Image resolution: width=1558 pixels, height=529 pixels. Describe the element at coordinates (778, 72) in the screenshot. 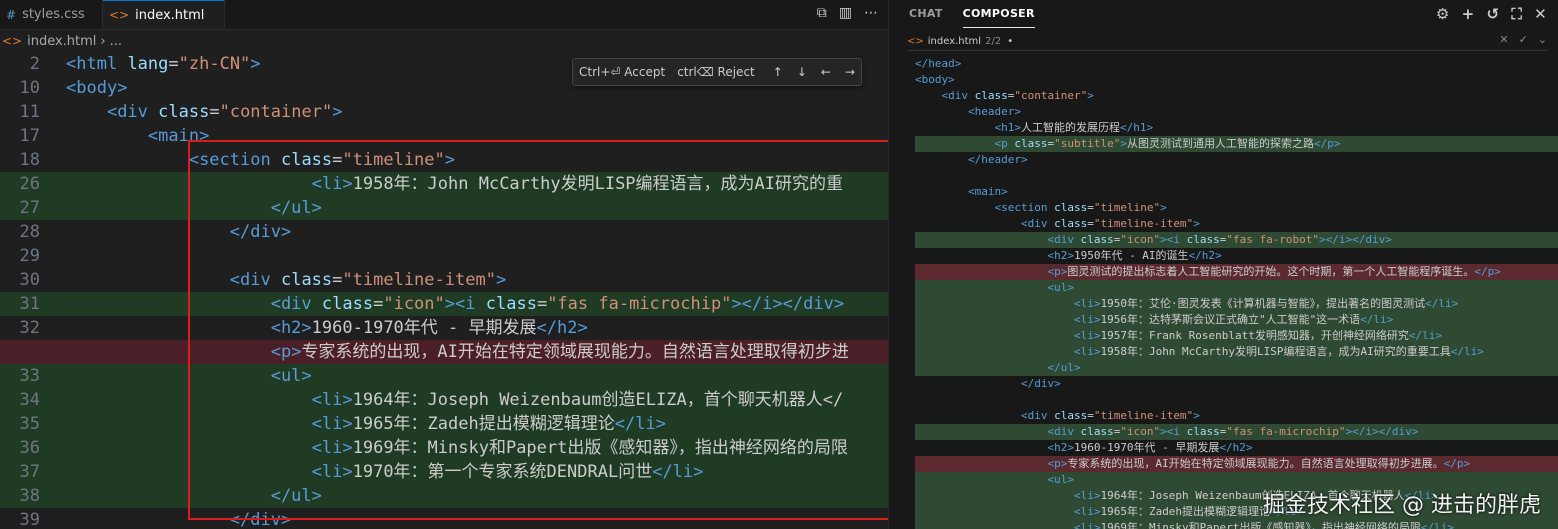

I see `arrow-up-icon: ↑` at that location.